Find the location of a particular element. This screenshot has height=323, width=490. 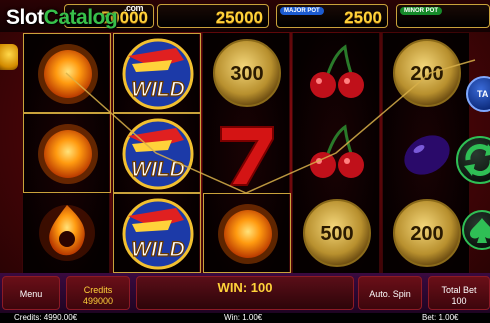

credits-value: 499000 is located at coordinates (98, 301).